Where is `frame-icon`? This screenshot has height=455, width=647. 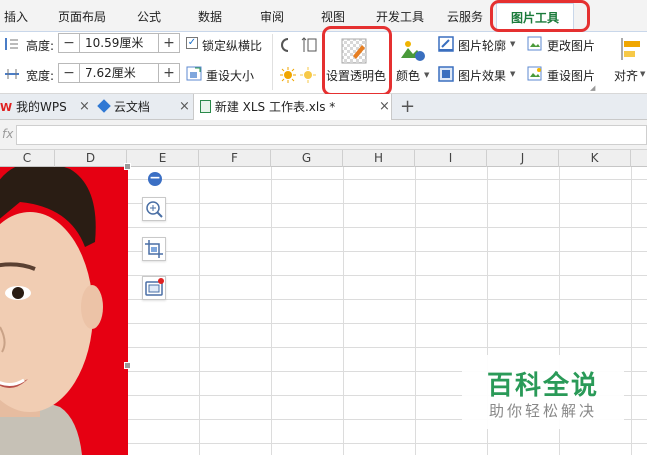
frame-icon is located at coordinates (154, 287).